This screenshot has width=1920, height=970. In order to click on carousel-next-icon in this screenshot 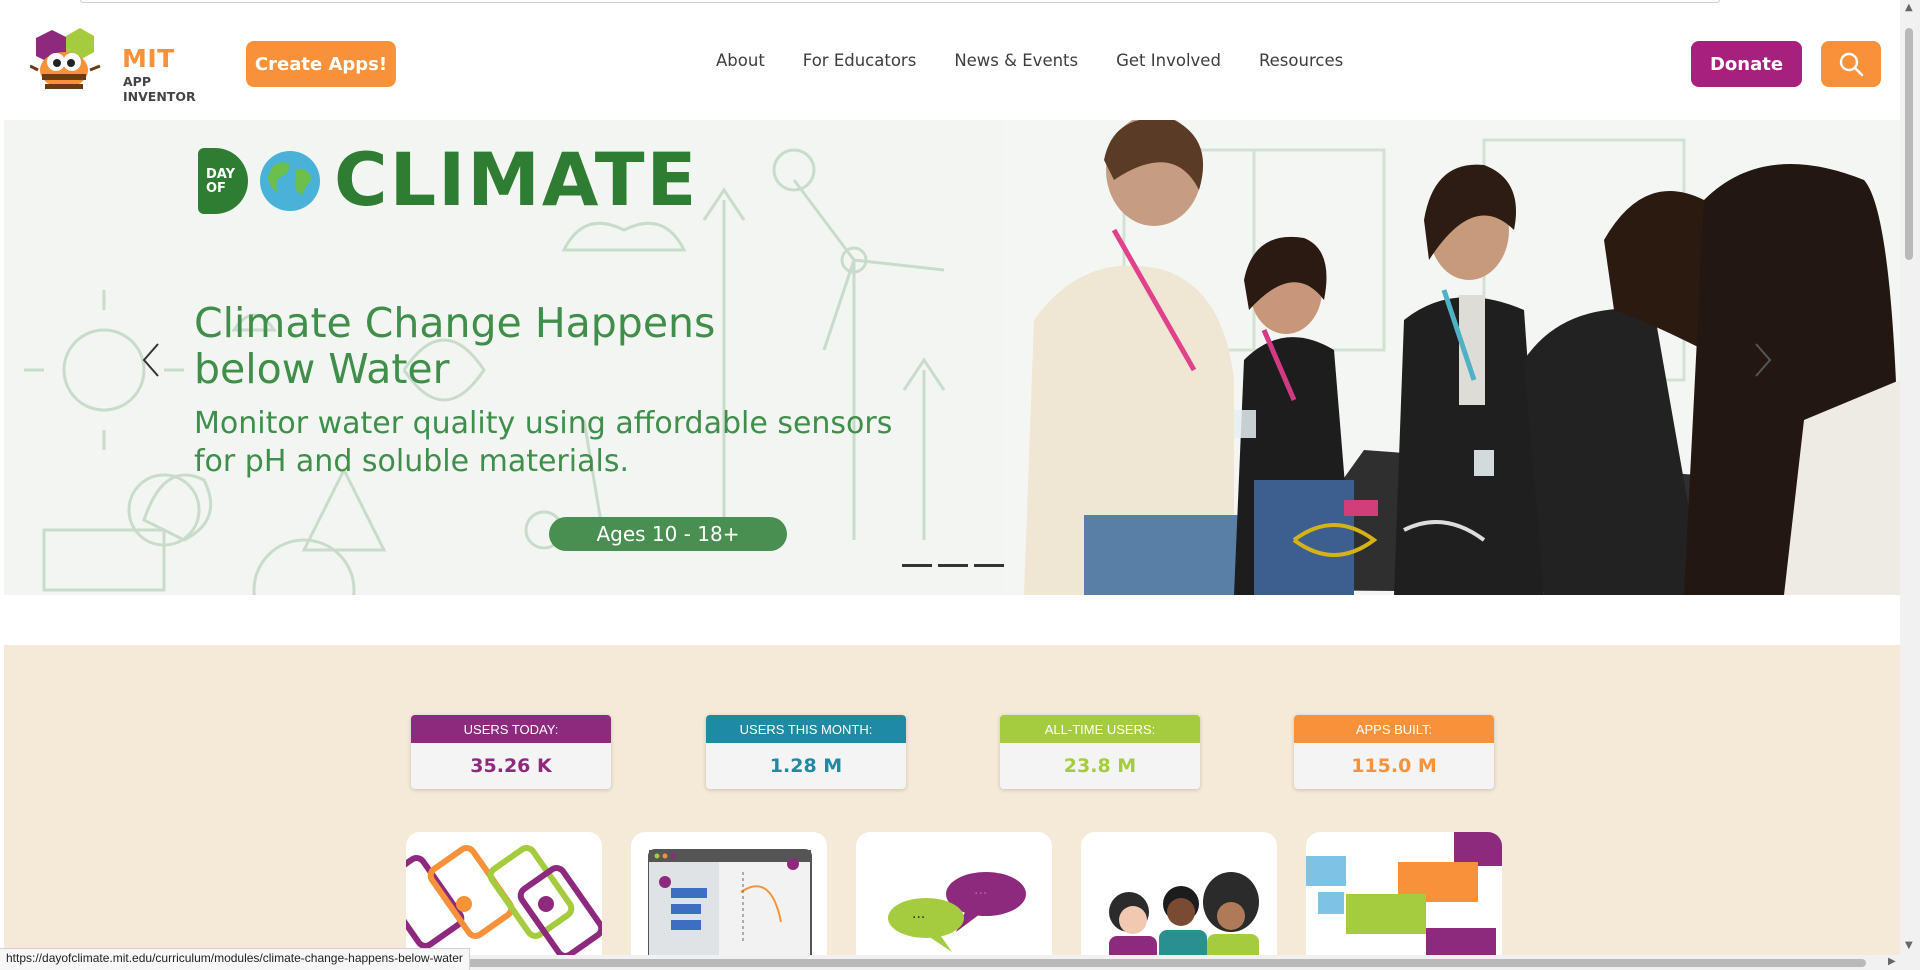, I will do `click(1763, 360)`.